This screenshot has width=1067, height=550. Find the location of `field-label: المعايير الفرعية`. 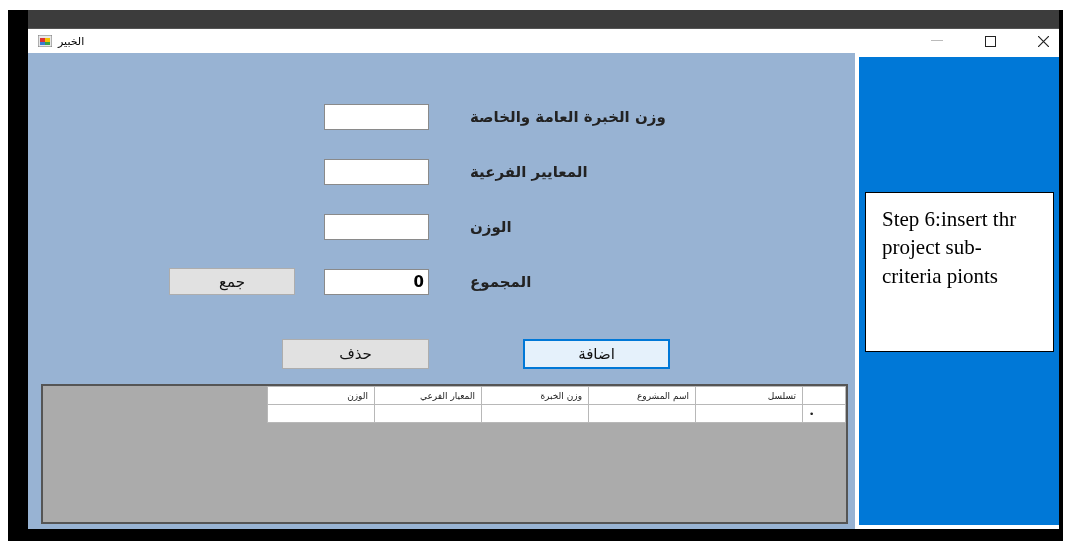

field-label: المعايير الفرعية is located at coordinates (529, 171).